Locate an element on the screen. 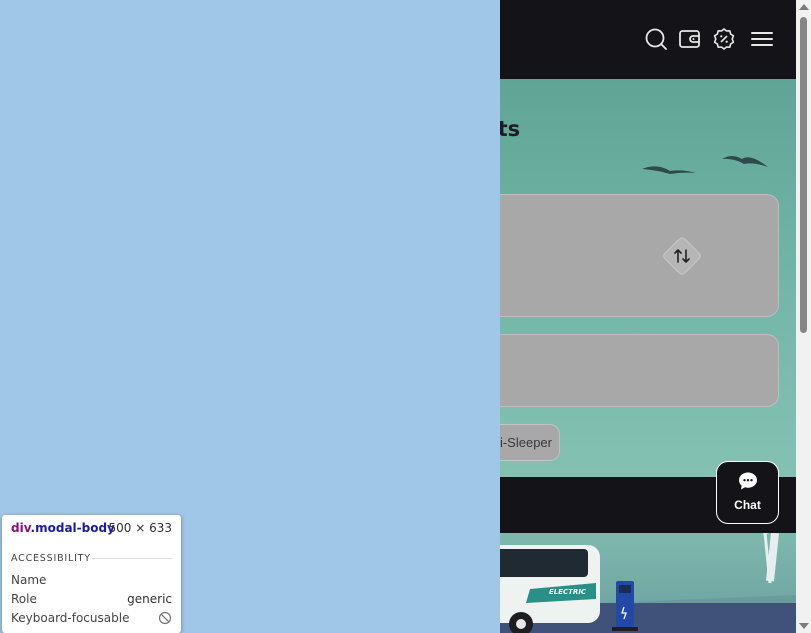  inspector-tag: div is located at coordinates (21, 528).